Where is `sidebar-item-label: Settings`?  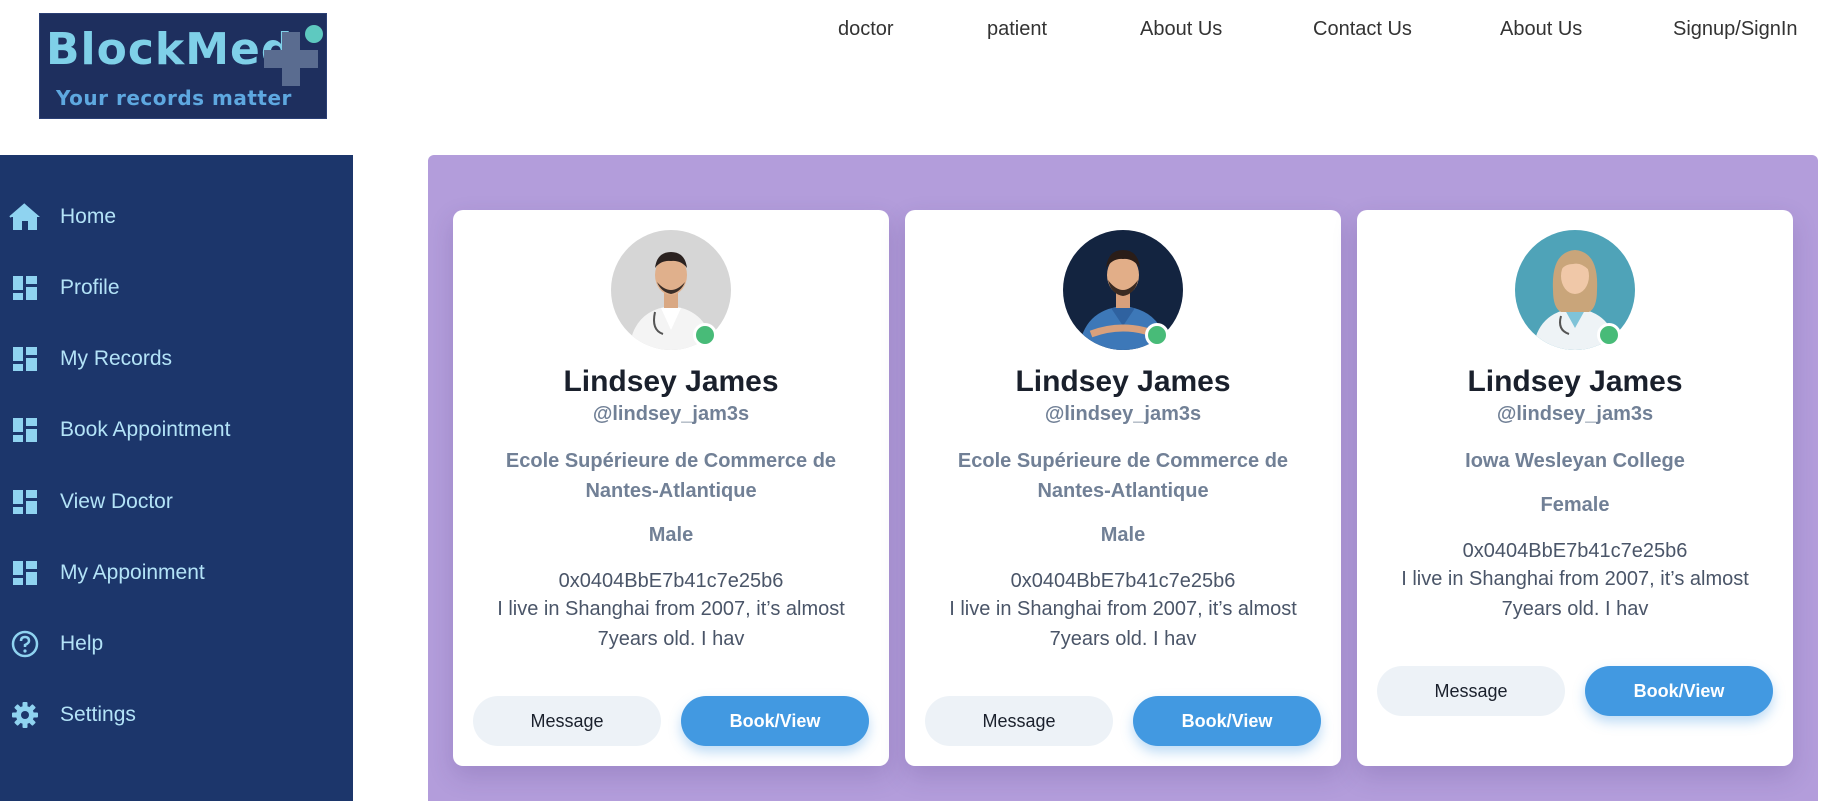 sidebar-item-label: Settings is located at coordinates (98, 714).